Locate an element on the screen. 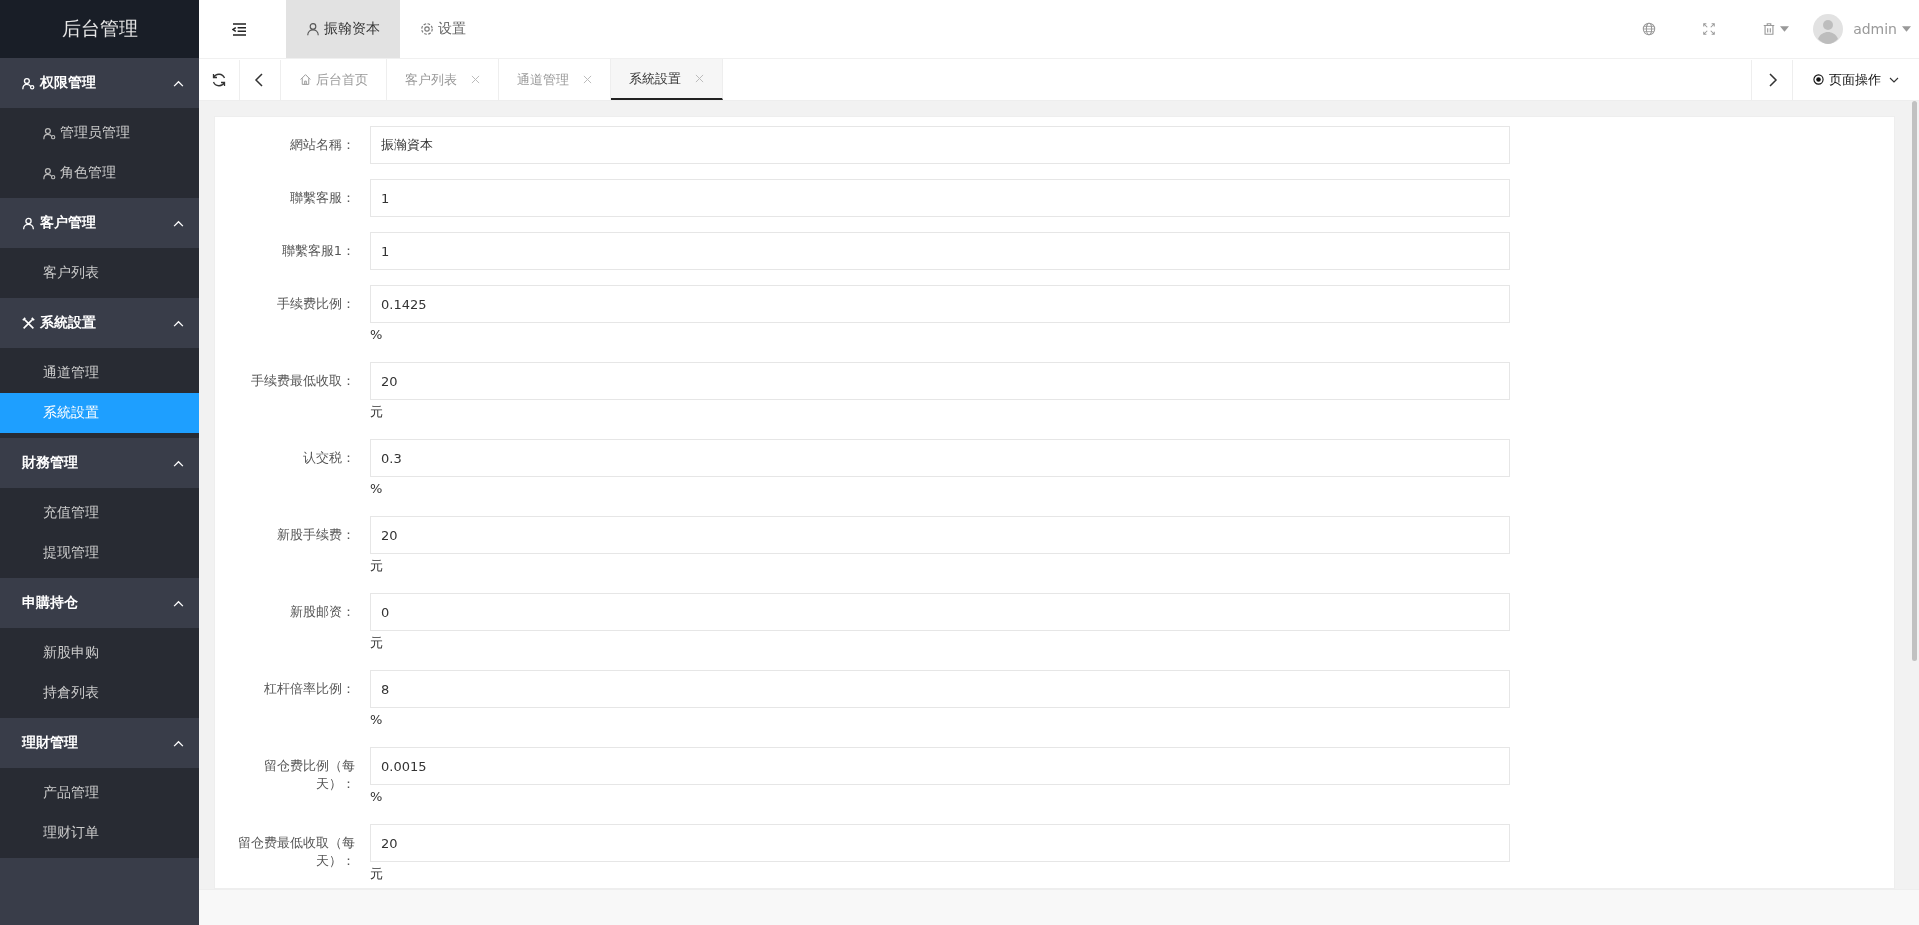  radio-dot-icon is located at coordinates (1818, 79).